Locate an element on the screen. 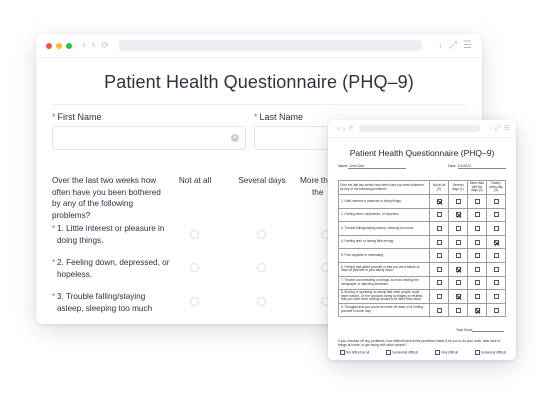  date-underline is located at coordinates (482, 168).